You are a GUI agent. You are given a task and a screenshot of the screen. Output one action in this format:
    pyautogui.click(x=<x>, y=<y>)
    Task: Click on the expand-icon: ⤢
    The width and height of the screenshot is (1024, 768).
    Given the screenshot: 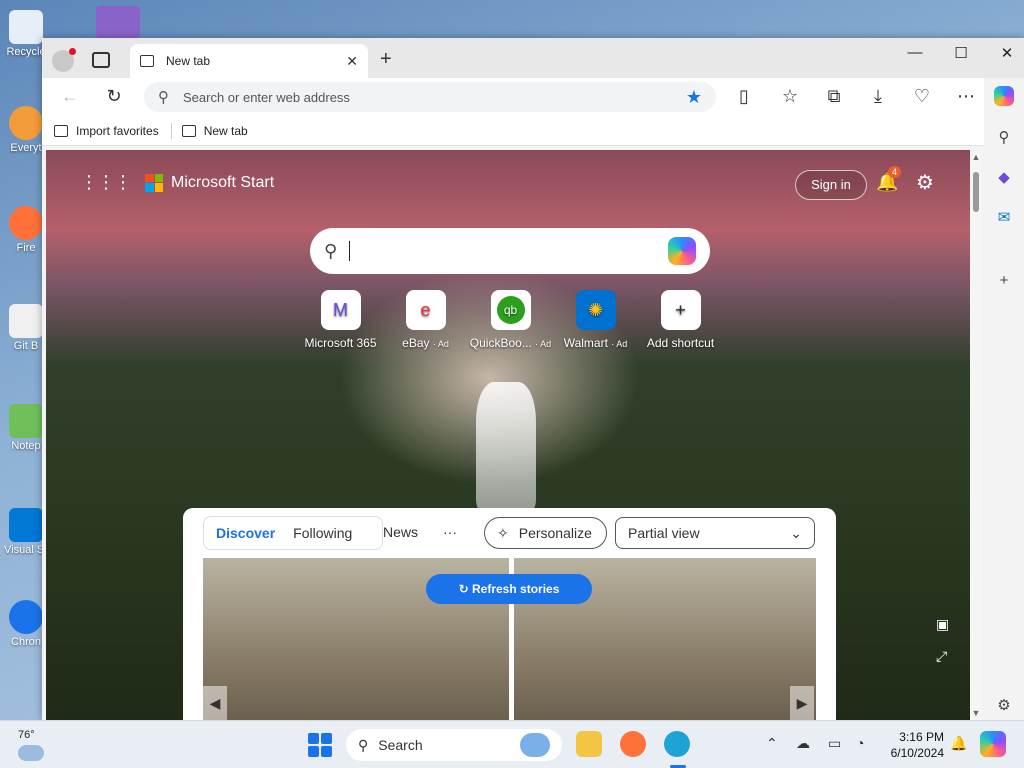 What is the action you would take?
    pyautogui.click(x=941, y=656)
    